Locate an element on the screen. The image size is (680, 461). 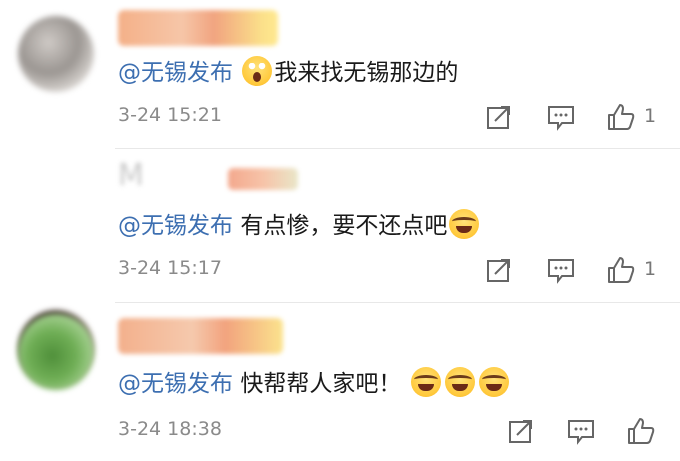
comment-body: 我来找无锡那边的 is located at coordinates (366, 73).